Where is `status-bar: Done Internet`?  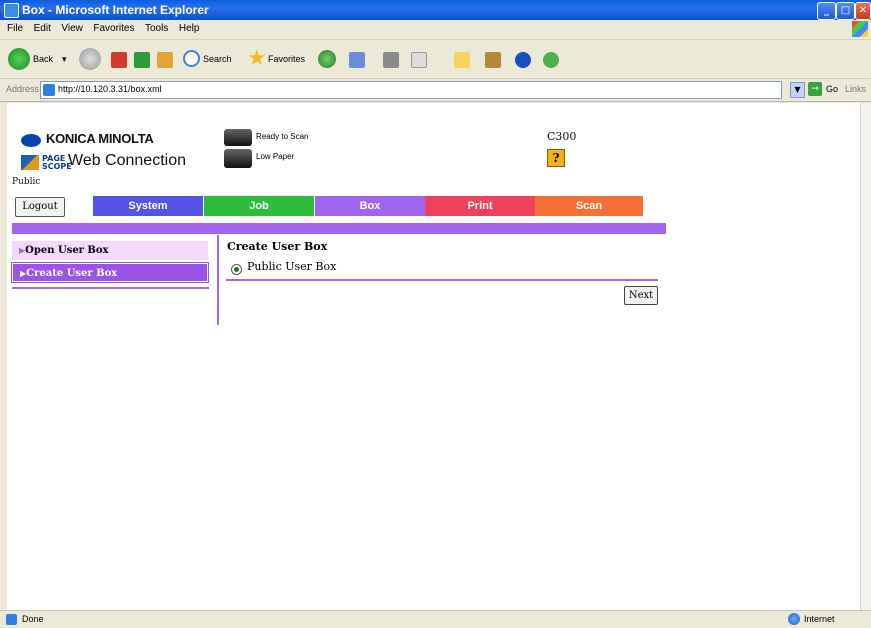
status-bar: Done Internet is located at coordinates (435, 619).